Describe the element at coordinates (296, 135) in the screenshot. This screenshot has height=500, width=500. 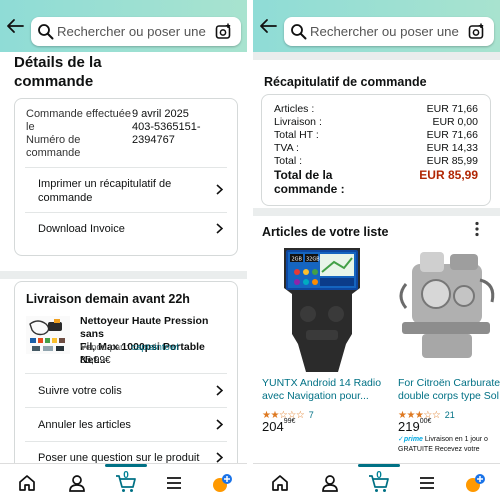
I see `summary-label: Total HT :` at that location.